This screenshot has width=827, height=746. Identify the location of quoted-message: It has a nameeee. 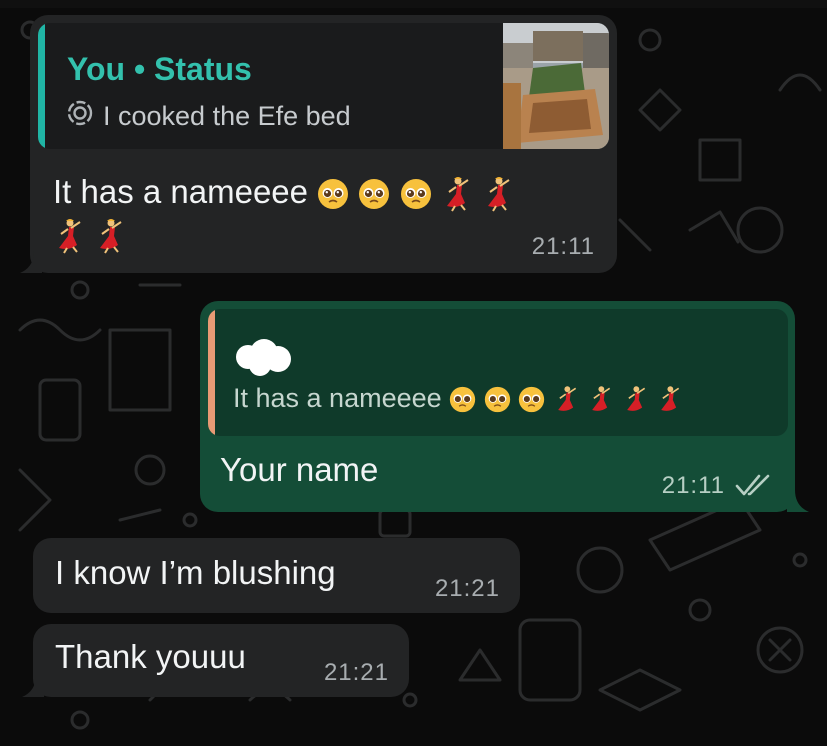
(498, 372).